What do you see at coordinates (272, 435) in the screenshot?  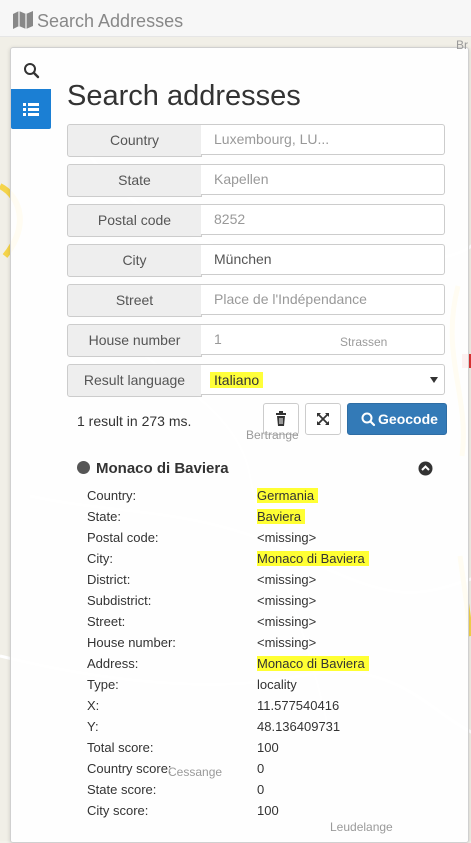 I see `map-label: Bertrange` at bounding box center [272, 435].